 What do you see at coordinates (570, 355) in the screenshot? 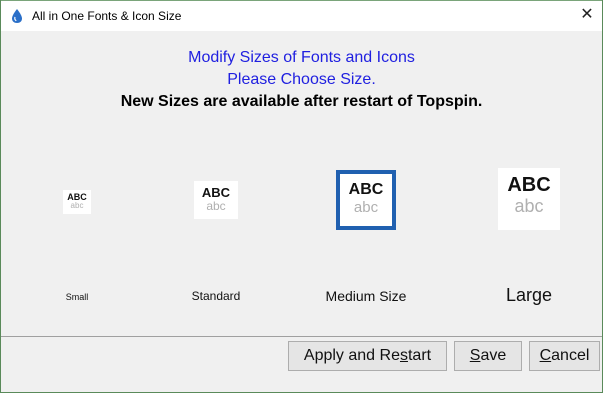
I see `cancel-label-rest: ancel` at bounding box center [570, 355].